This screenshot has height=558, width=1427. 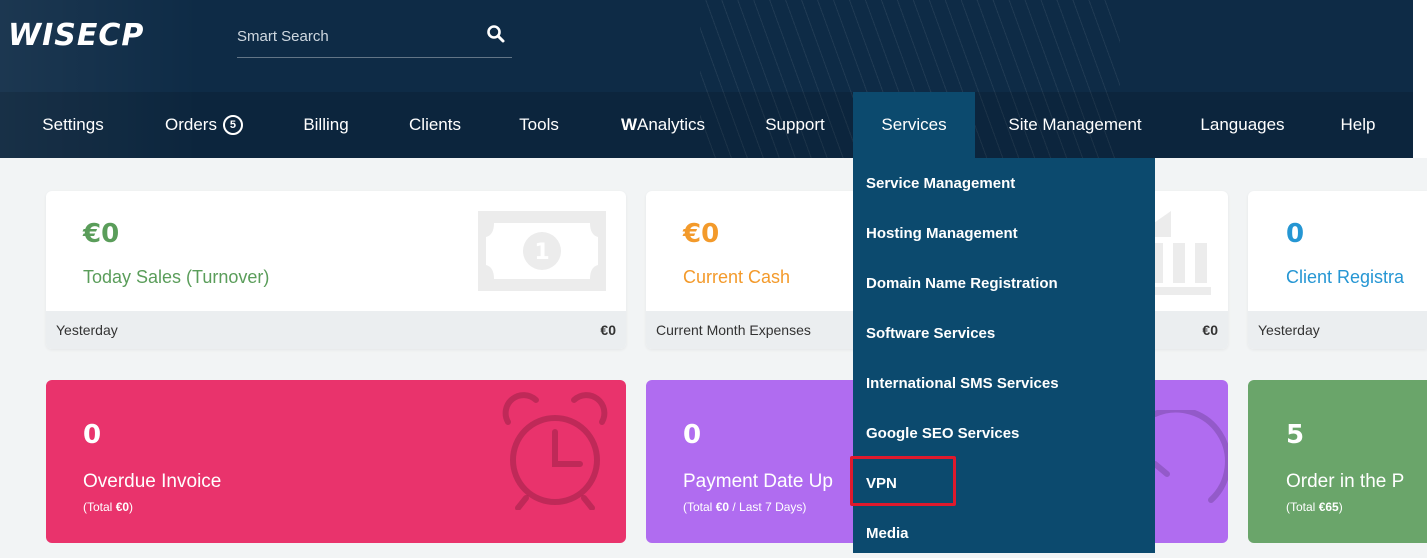 I want to click on stat-label: Order in the P, so click(x=1345, y=481).